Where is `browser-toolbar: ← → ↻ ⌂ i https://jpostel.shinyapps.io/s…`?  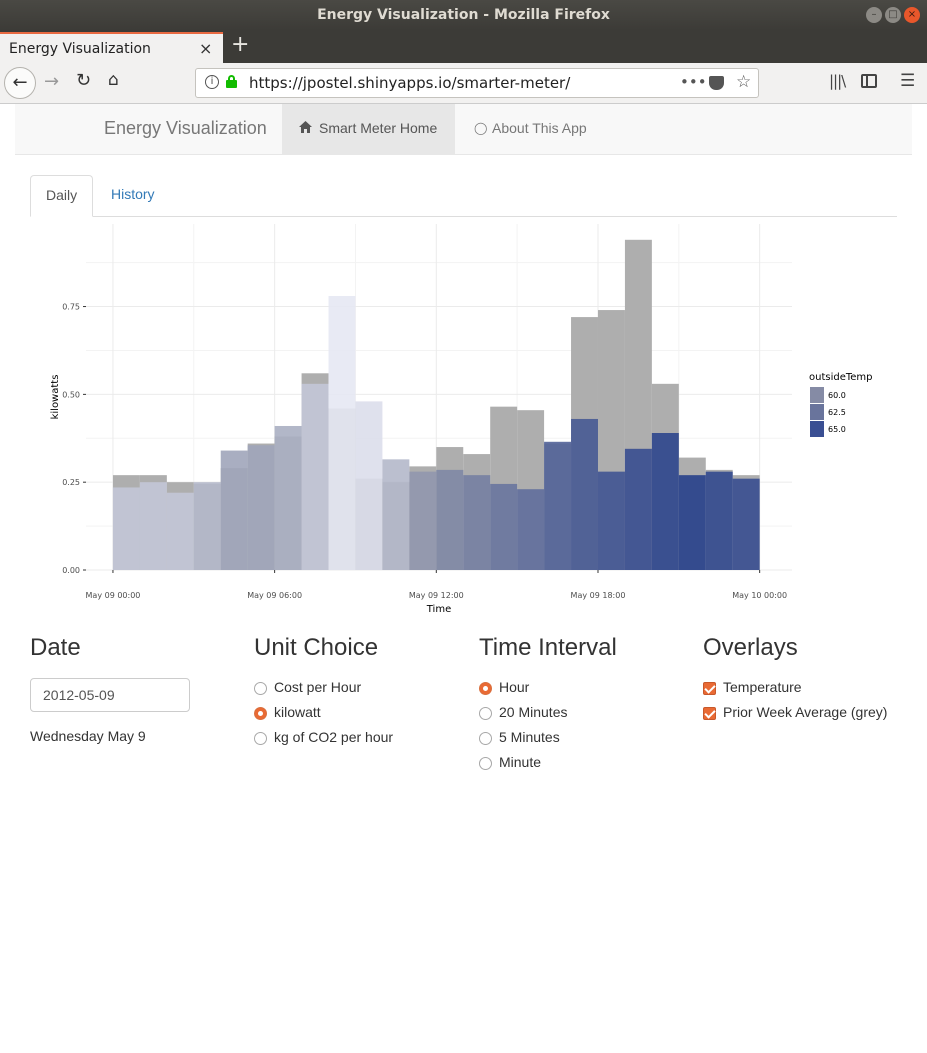 browser-toolbar: ← → ↻ ⌂ i https://jpostel.shinyapps.io/s… is located at coordinates (463, 83).